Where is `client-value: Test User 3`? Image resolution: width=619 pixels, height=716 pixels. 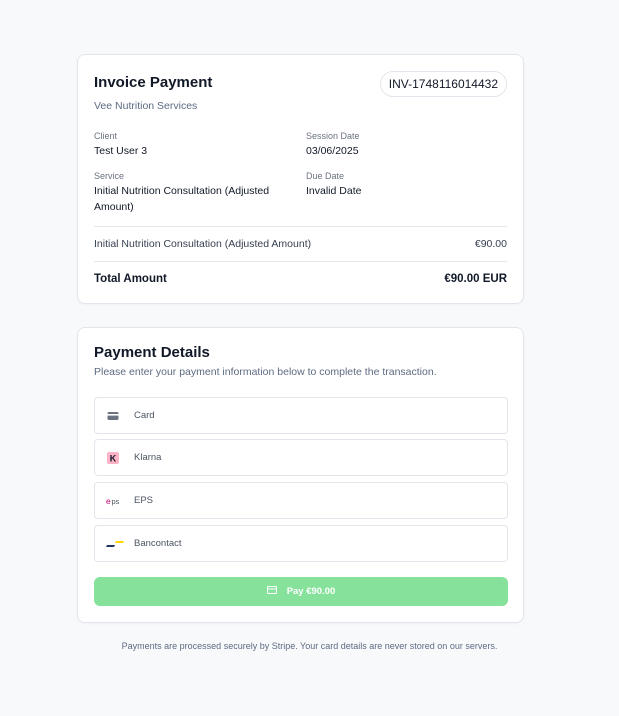 client-value: Test User 3 is located at coordinates (121, 151).